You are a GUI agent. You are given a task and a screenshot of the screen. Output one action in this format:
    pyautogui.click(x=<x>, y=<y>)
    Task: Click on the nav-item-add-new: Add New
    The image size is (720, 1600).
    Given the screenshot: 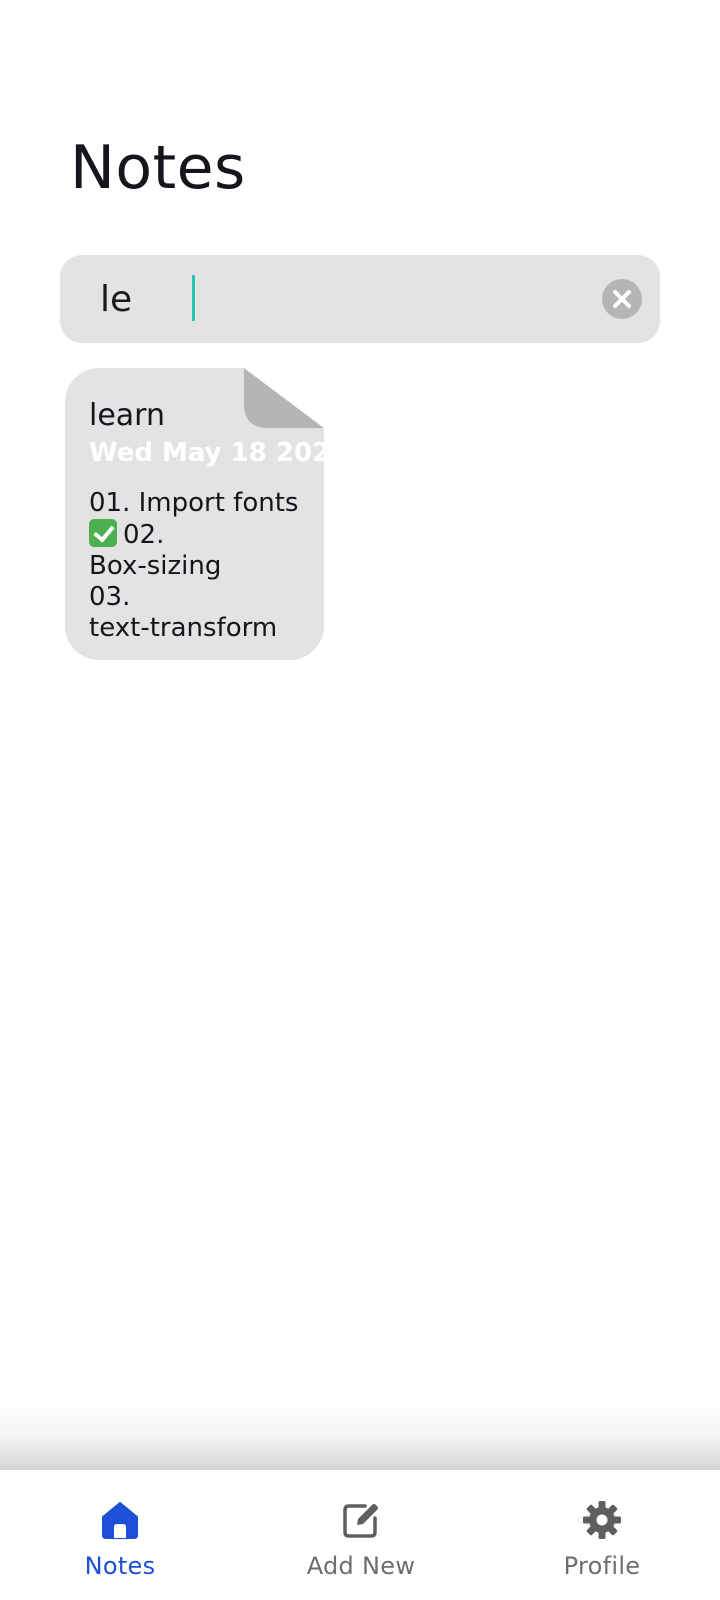 What is the action you would take?
    pyautogui.click(x=361, y=1535)
    